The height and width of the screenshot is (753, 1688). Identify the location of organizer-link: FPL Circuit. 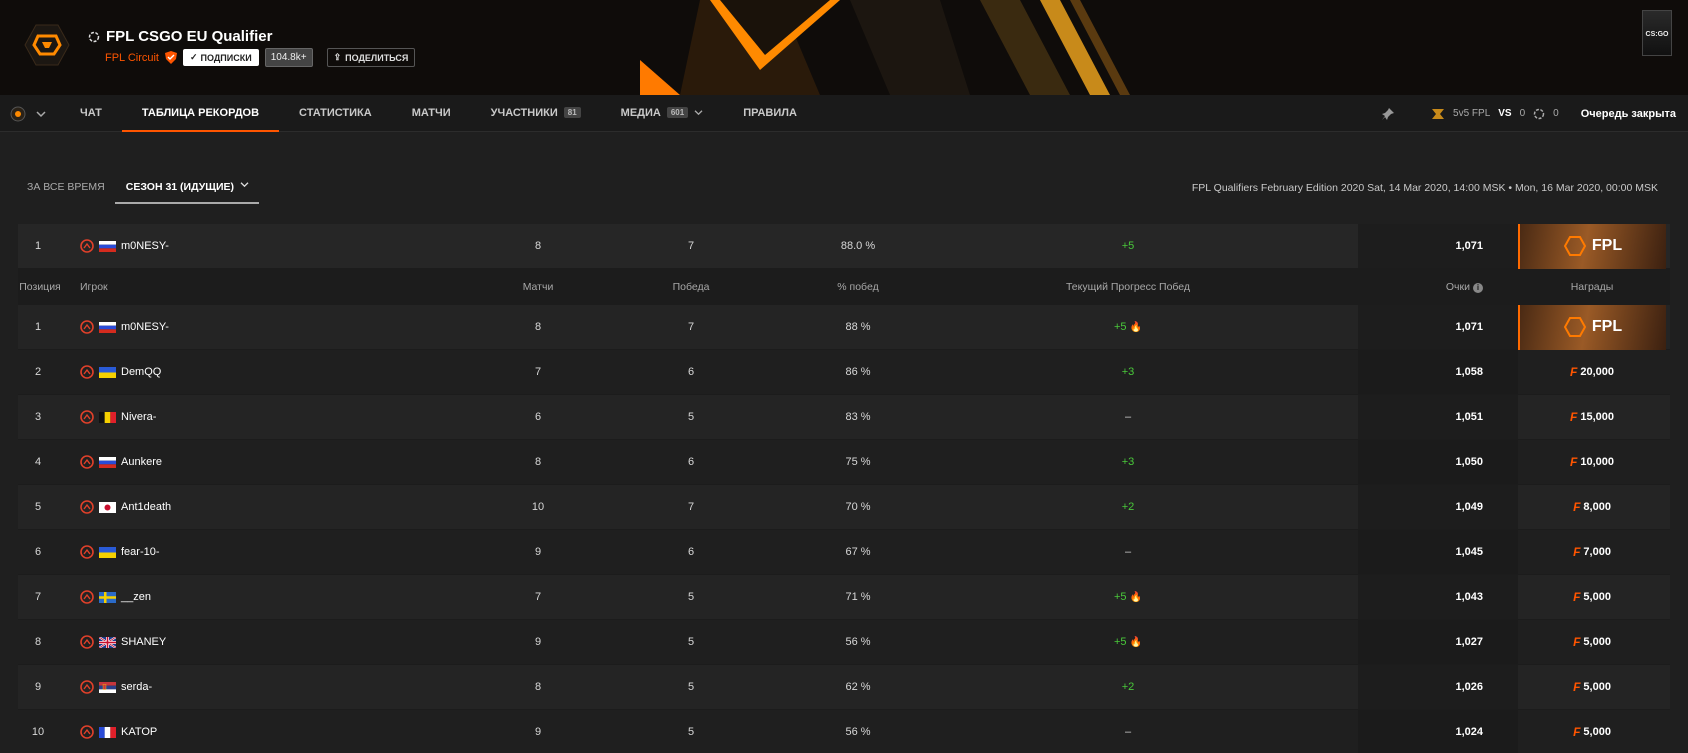
(132, 58).